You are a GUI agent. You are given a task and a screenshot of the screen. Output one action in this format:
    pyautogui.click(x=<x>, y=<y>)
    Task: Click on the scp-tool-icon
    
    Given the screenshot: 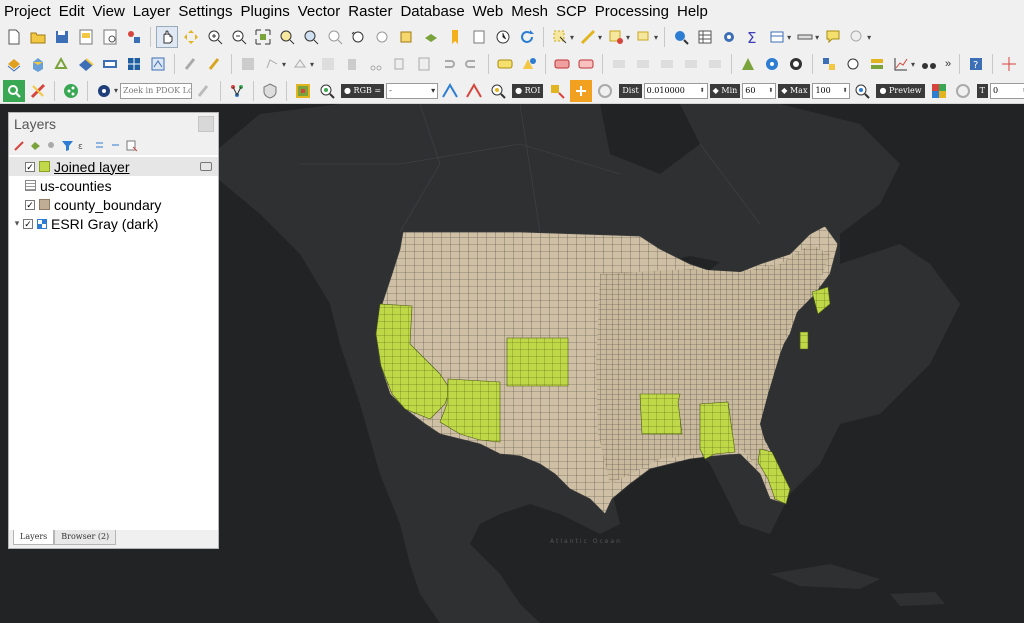 What is the action you would take?
    pyautogui.click(x=38, y=91)
    